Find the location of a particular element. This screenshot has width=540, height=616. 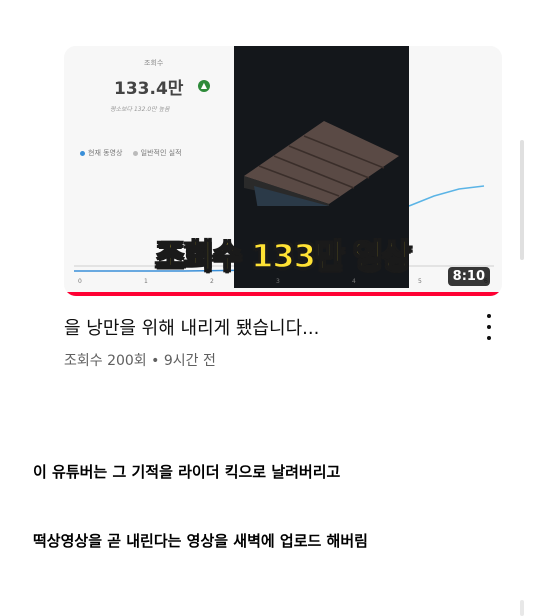

thumbnail-caption: 조회수 133만 영상 is located at coordinates (283, 256).